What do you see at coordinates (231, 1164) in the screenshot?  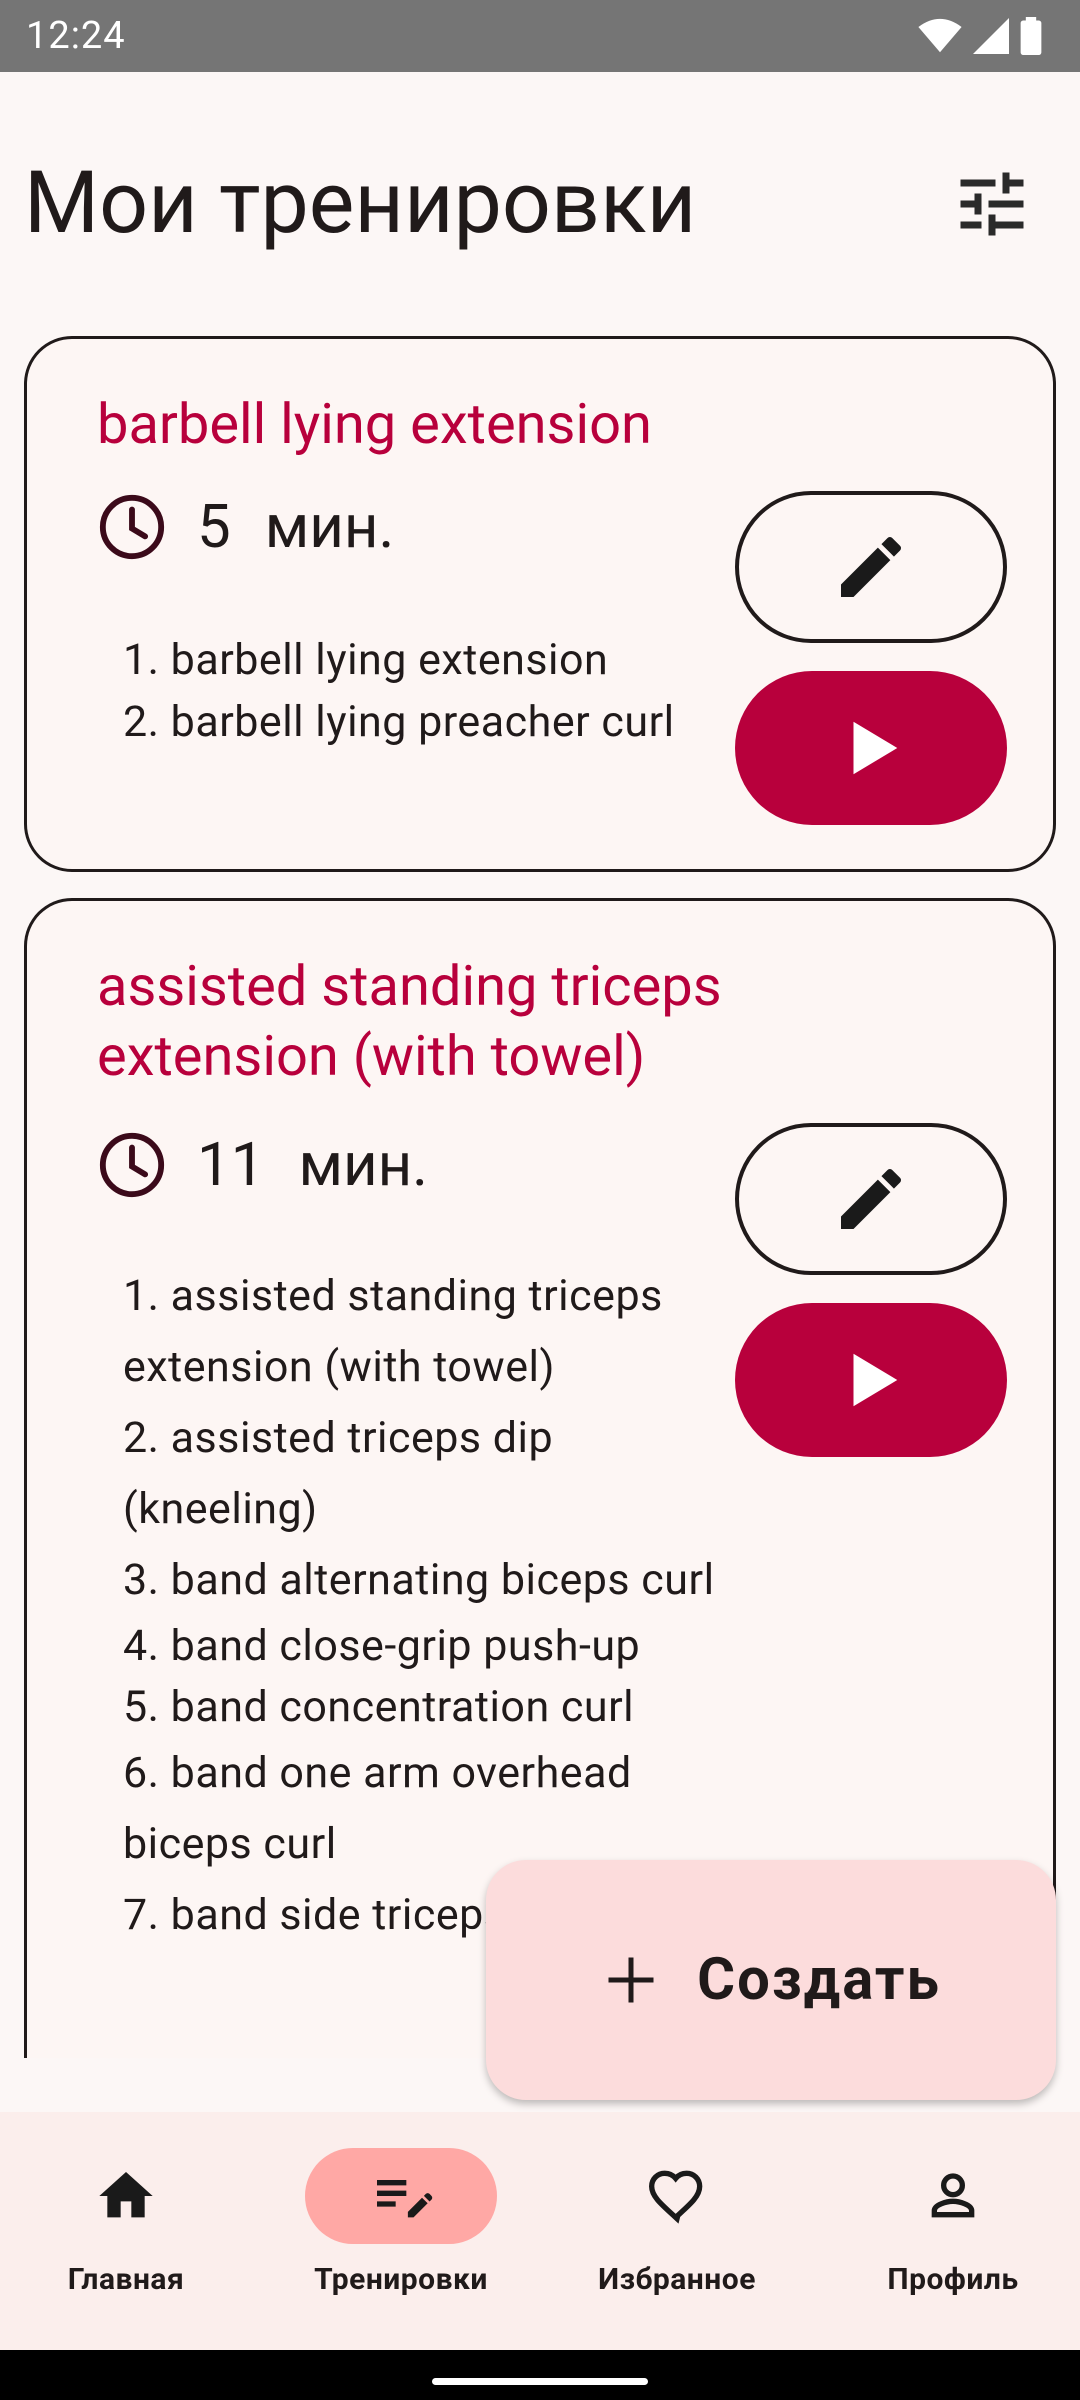 I see `duration-value: 11` at bounding box center [231, 1164].